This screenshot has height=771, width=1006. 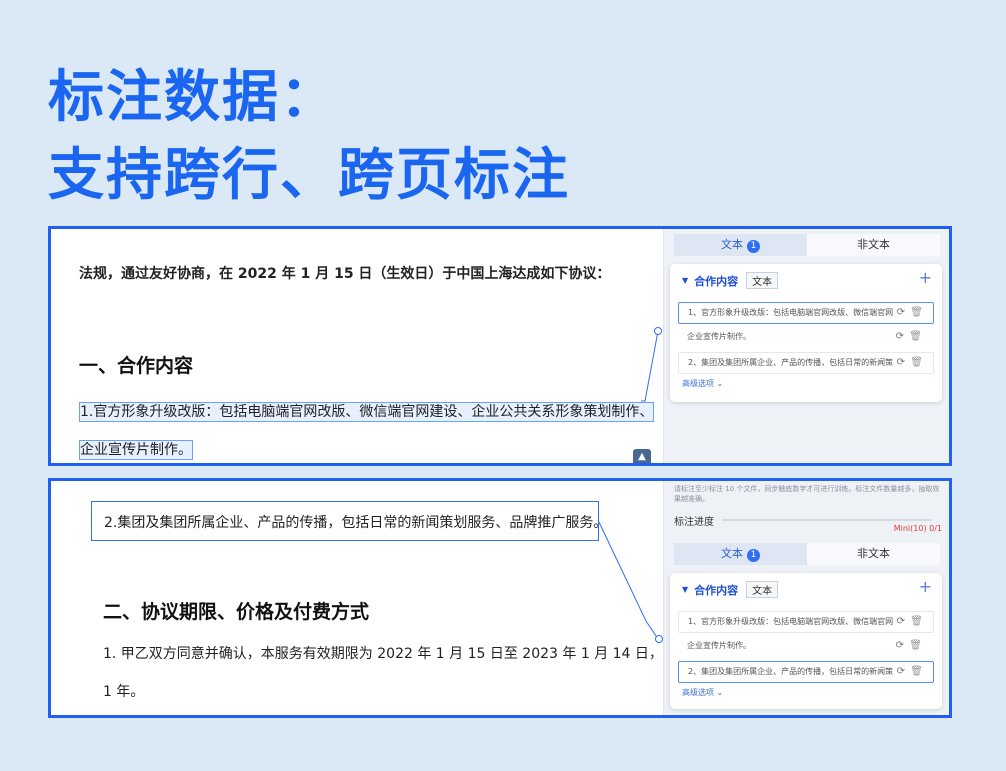 What do you see at coordinates (694, 522) in the screenshot?
I see `progress-label: 标注进度` at bounding box center [694, 522].